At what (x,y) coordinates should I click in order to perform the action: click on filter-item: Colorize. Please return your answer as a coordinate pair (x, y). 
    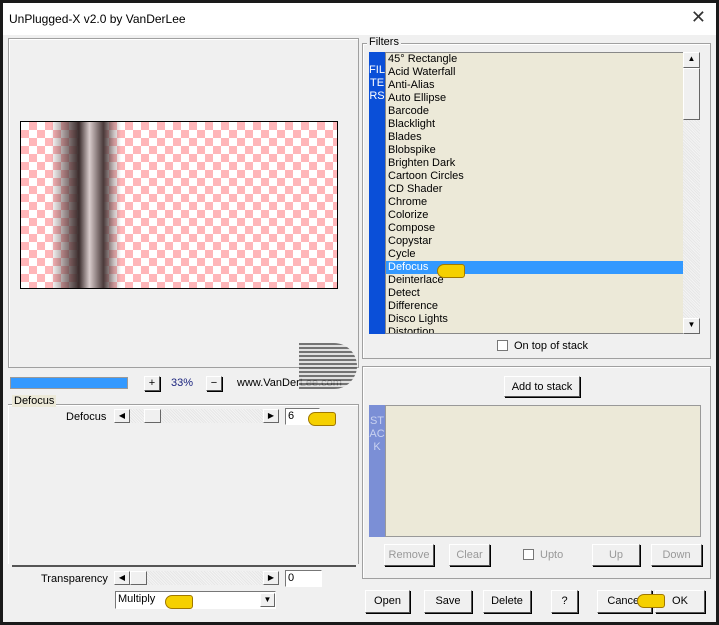
    Looking at the image, I should click on (534, 215).